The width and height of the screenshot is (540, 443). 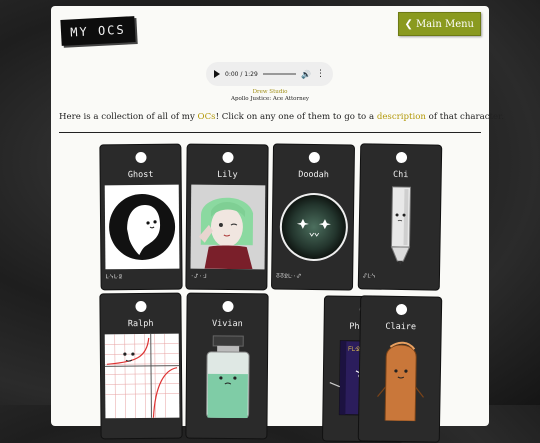 I want to click on character-card-lily: Lily ·ᔑ·ᒲ, so click(x=227, y=217).